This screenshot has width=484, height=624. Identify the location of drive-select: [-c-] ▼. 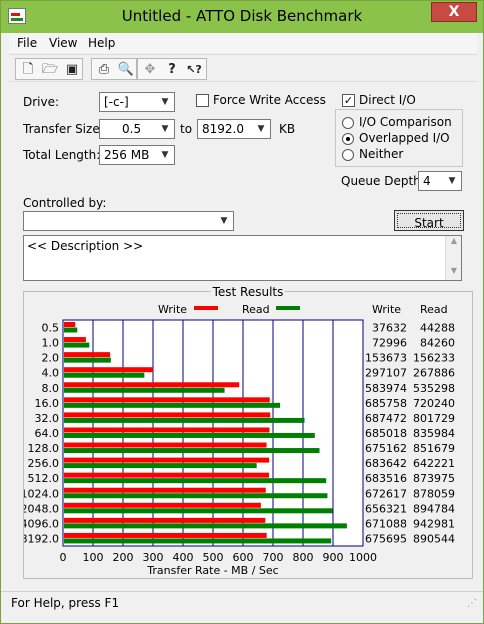
(137, 102).